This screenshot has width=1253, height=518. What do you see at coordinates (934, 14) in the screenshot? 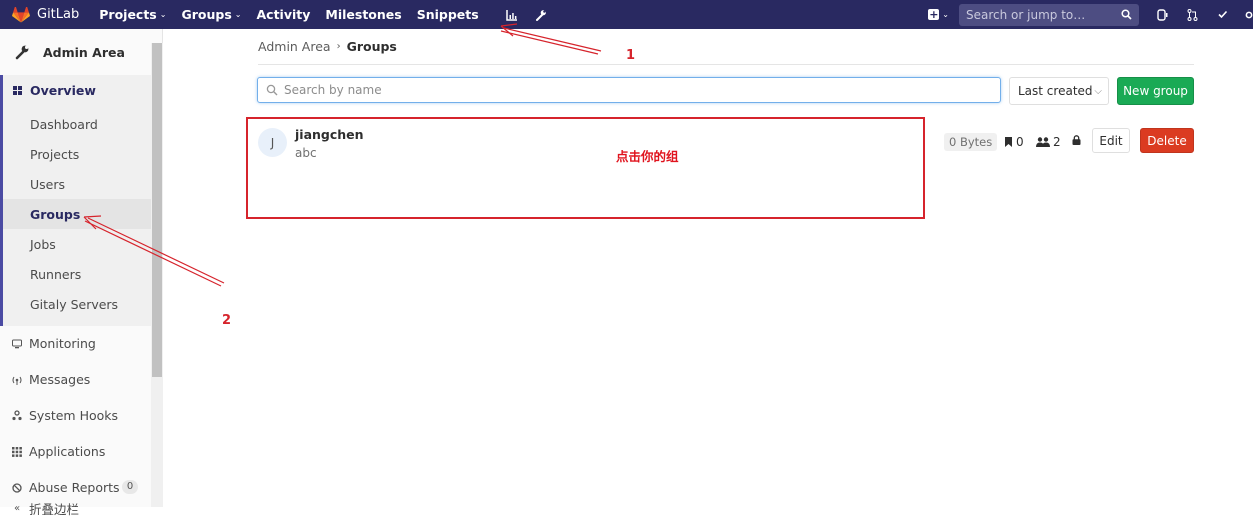
I see `plus-square-icon: +` at bounding box center [934, 14].